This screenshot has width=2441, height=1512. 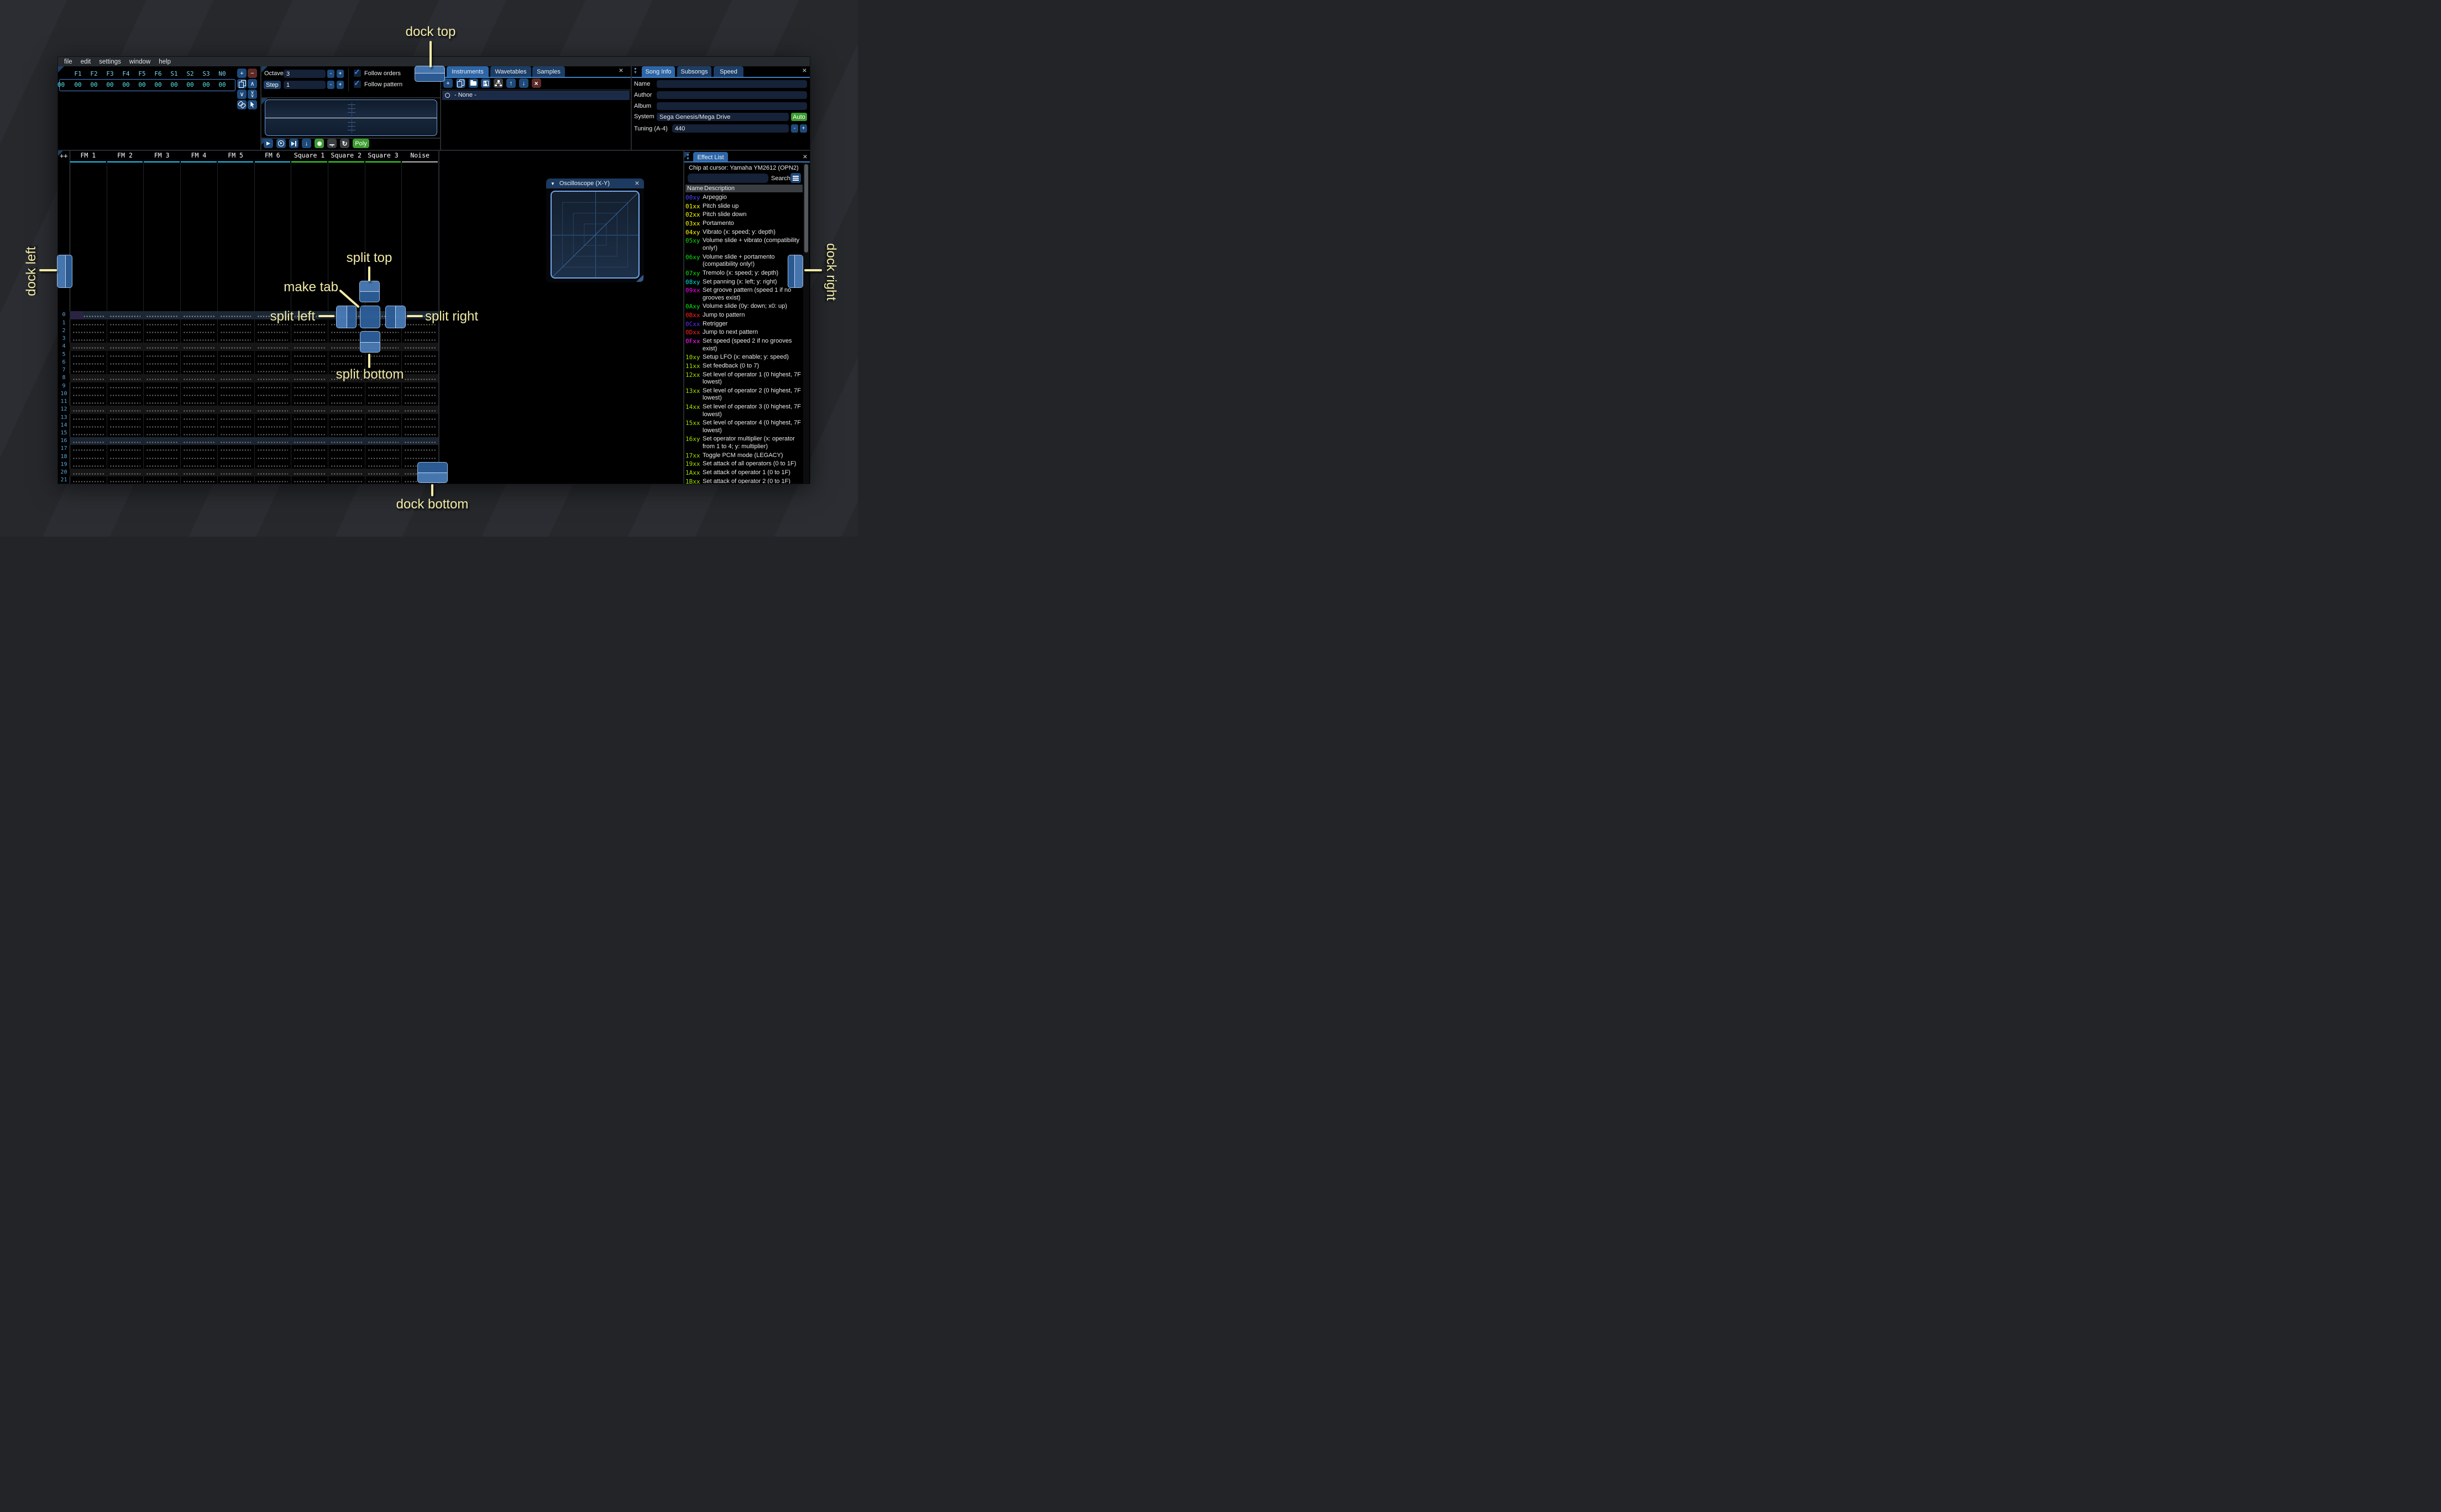 What do you see at coordinates (248, 441) in the screenshot?
I see `pattern-row-16: 16` at bounding box center [248, 441].